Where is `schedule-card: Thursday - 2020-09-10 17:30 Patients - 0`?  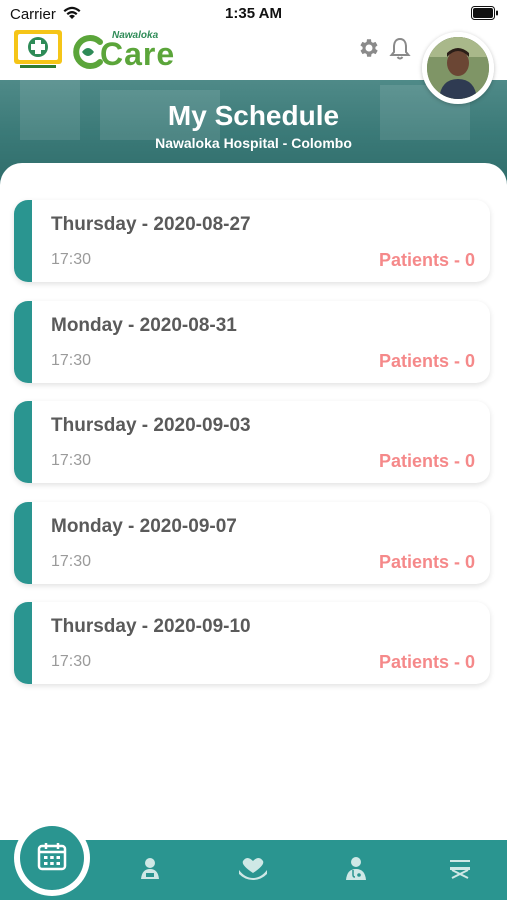
schedule-card: Thursday - 2020-09-10 17:30 Patients - 0 is located at coordinates (252, 643).